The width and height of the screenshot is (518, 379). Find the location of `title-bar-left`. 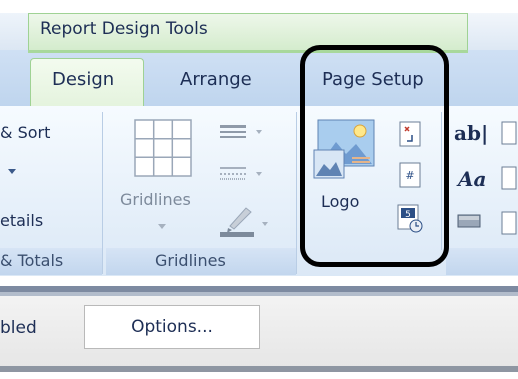

title-bar-left is located at coordinates (14, 31).